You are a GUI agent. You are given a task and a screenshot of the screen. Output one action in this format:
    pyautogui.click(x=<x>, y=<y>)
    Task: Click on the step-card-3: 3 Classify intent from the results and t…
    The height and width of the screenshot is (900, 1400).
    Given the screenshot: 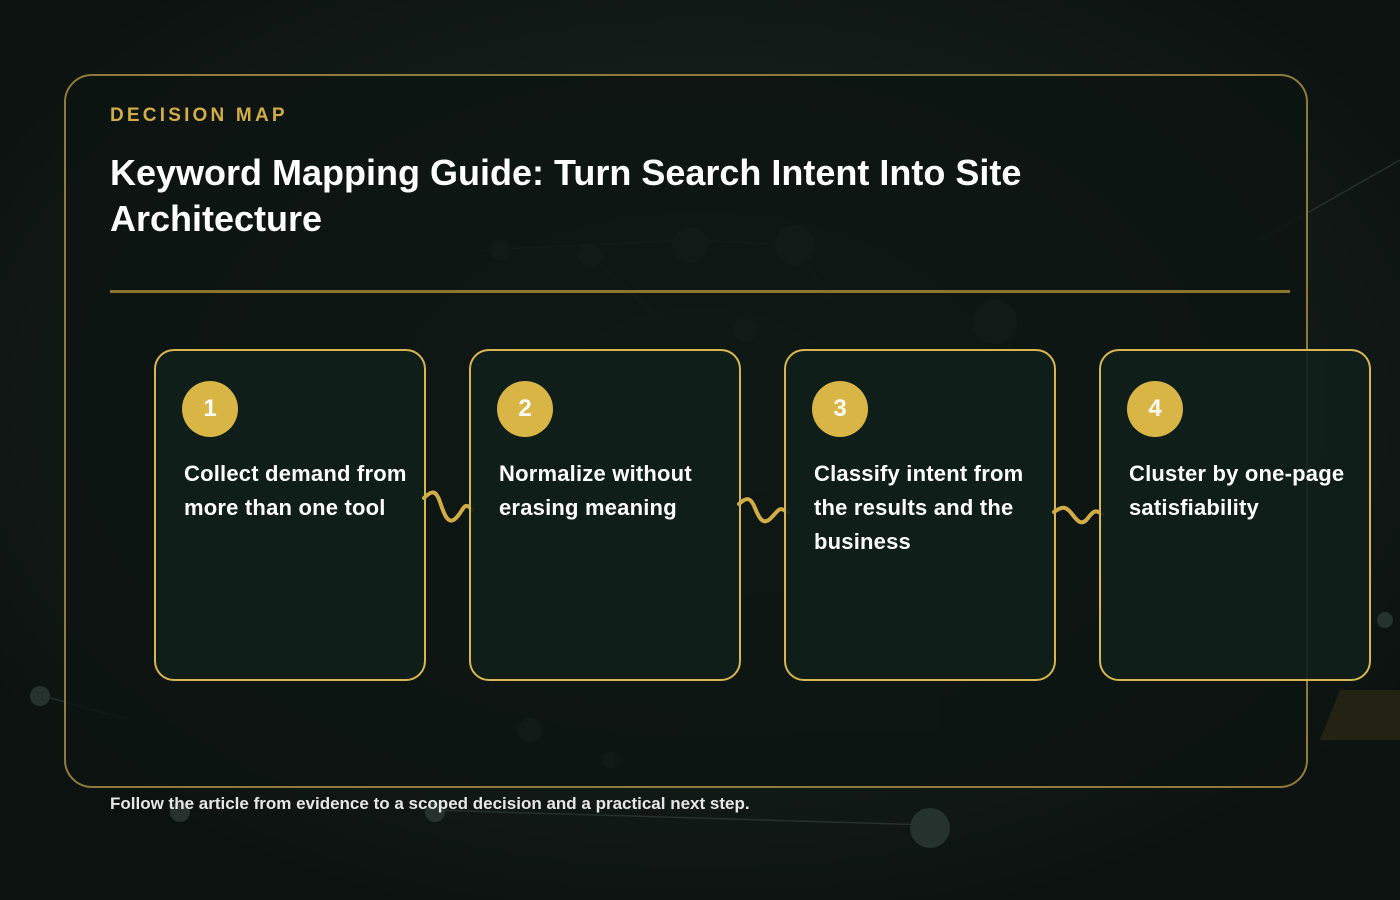 What is the action you would take?
    pyautogui.click(x=920, y=515)
    